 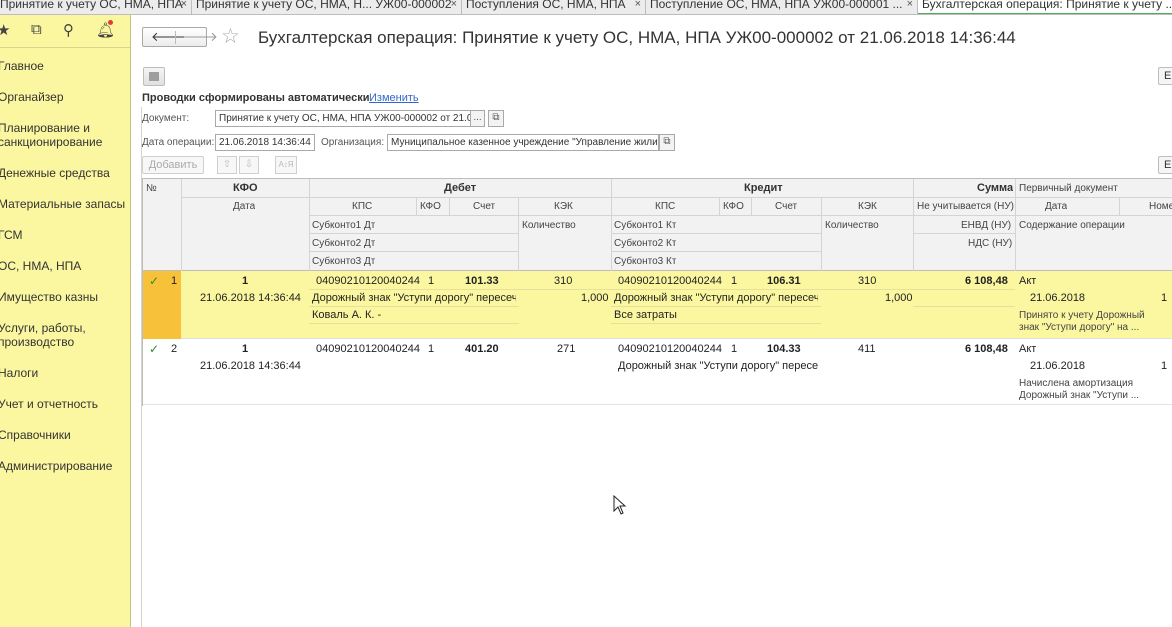 What do you see at coordinates (22, 66) in the screenshot?
I see `sidebar-item-main: Главное` at bounding box center [22, 66].